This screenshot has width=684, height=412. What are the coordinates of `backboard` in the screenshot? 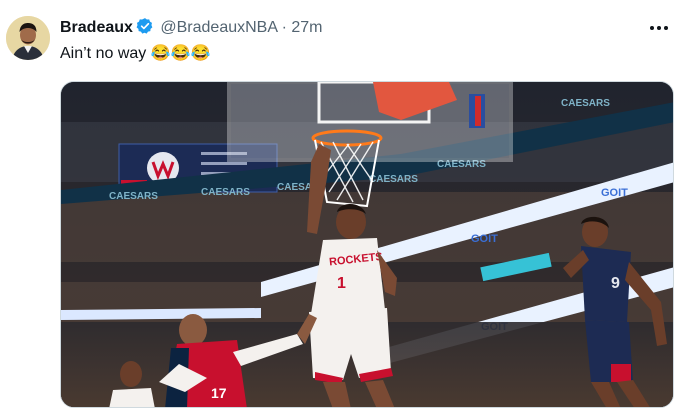 It's located at (370, 122).